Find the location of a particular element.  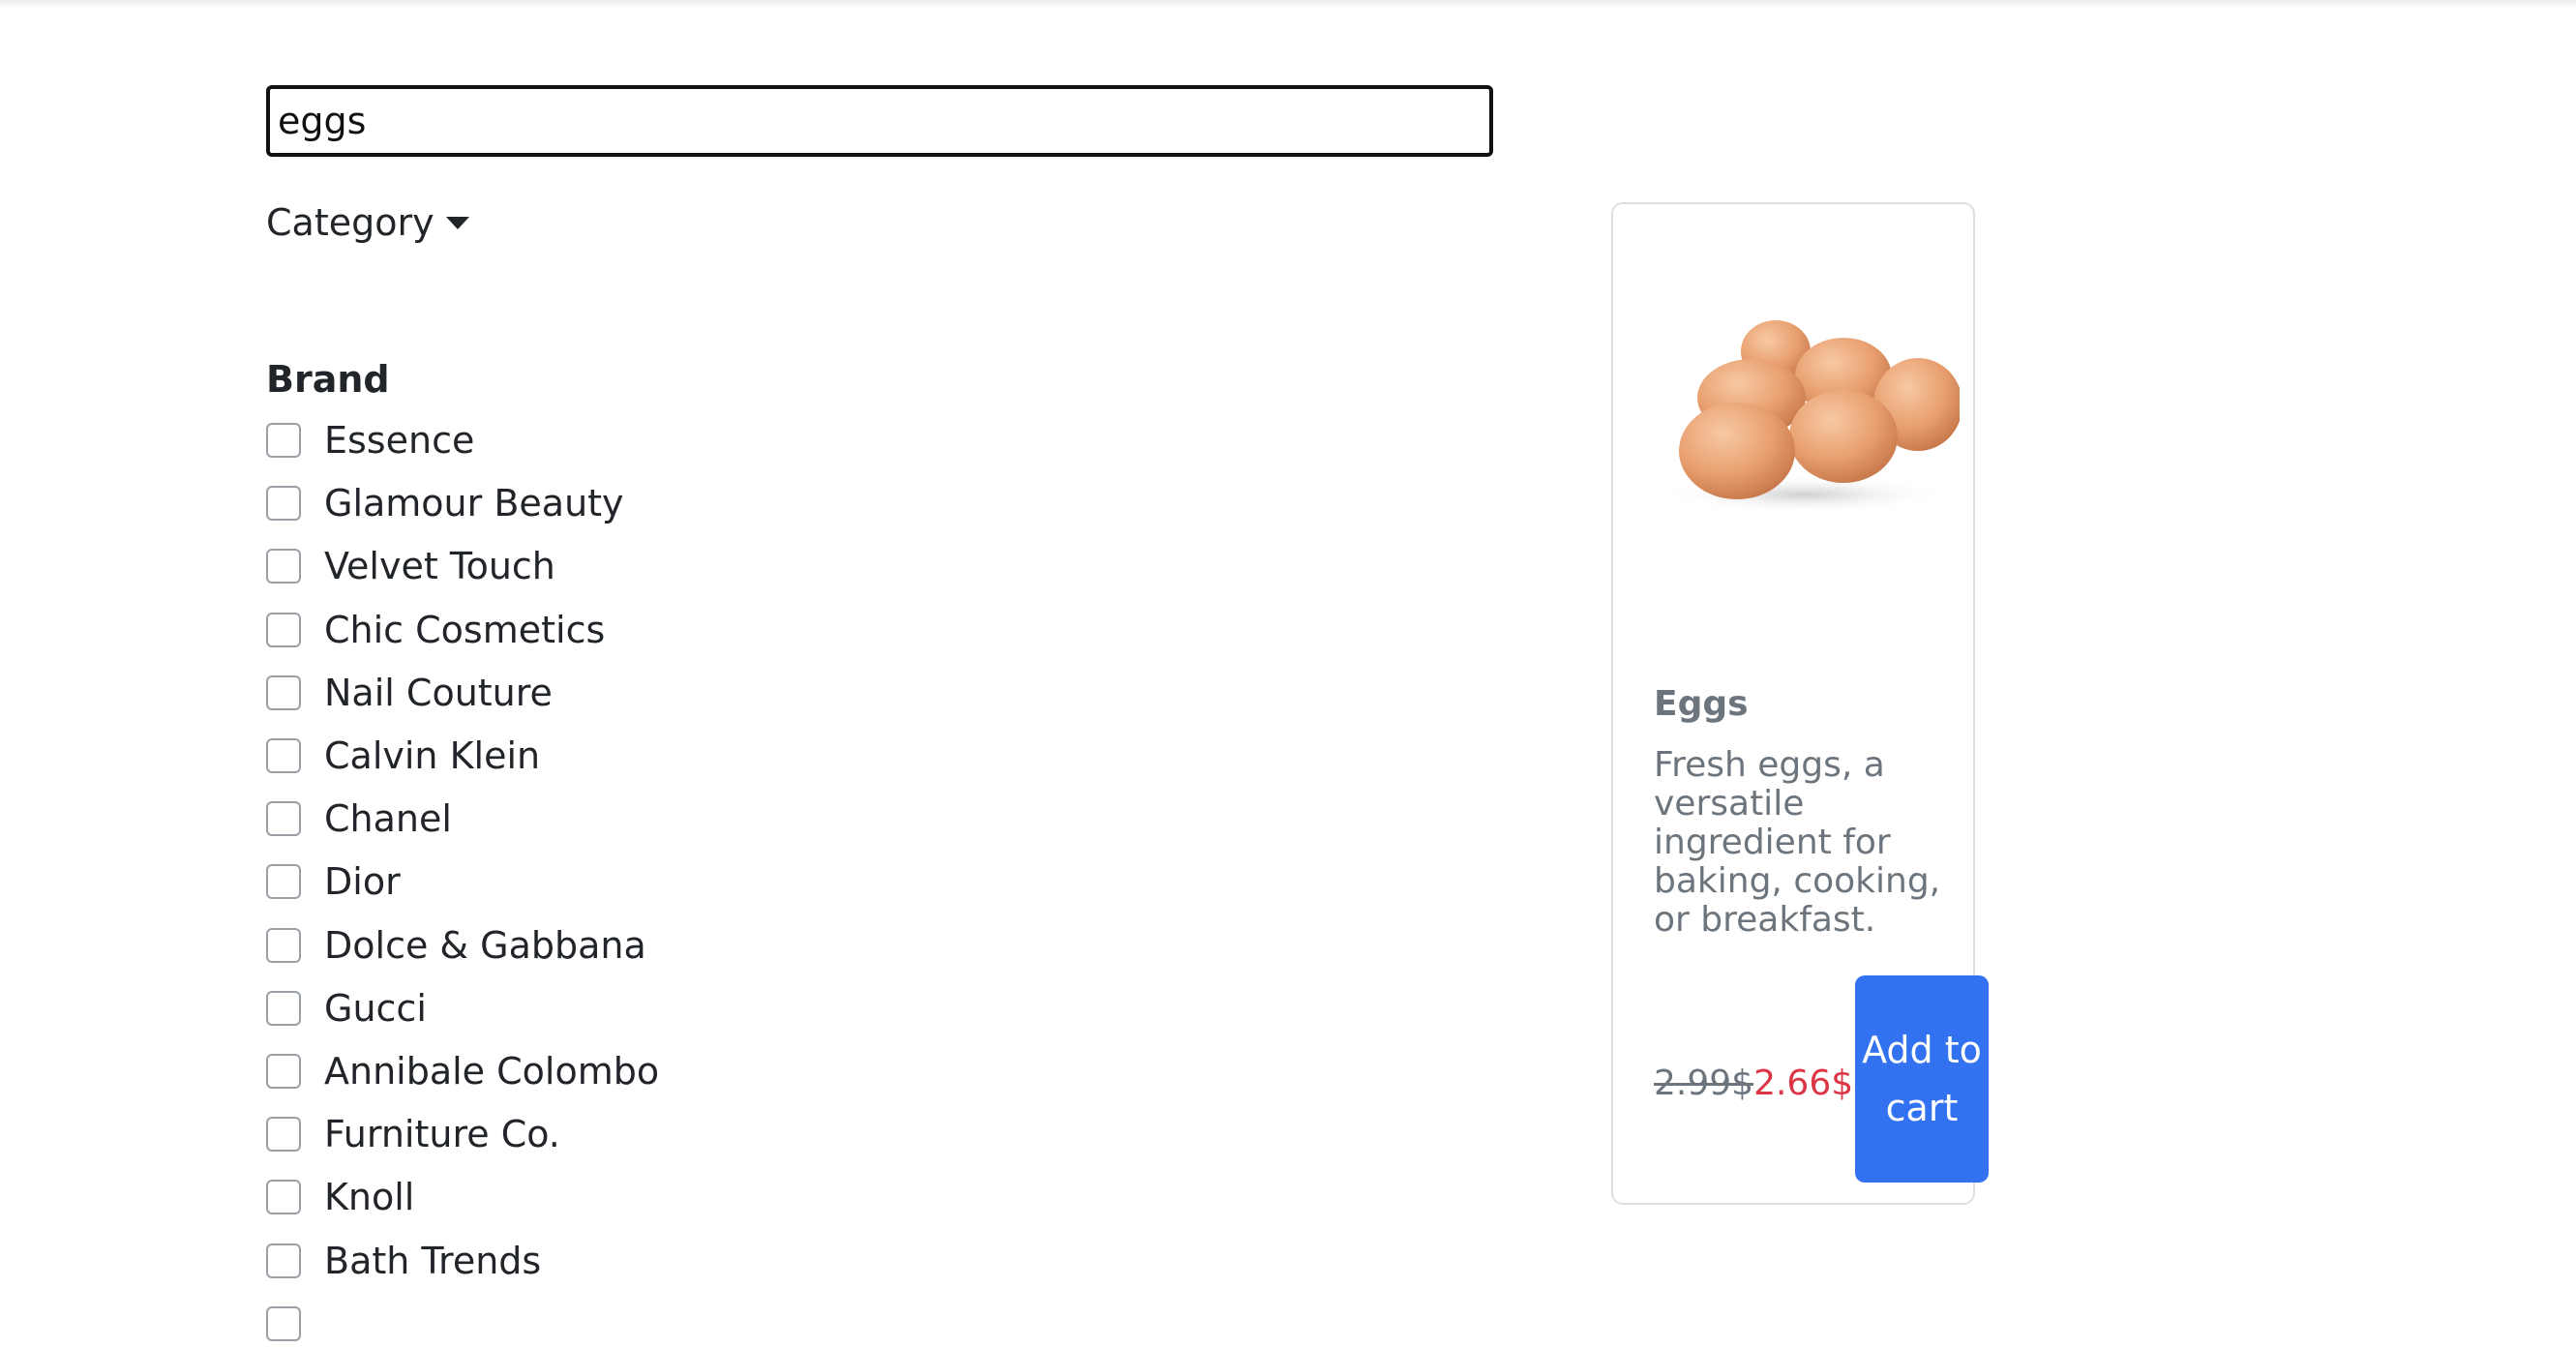

caret-down-icon is located at coordinates (457, 222).